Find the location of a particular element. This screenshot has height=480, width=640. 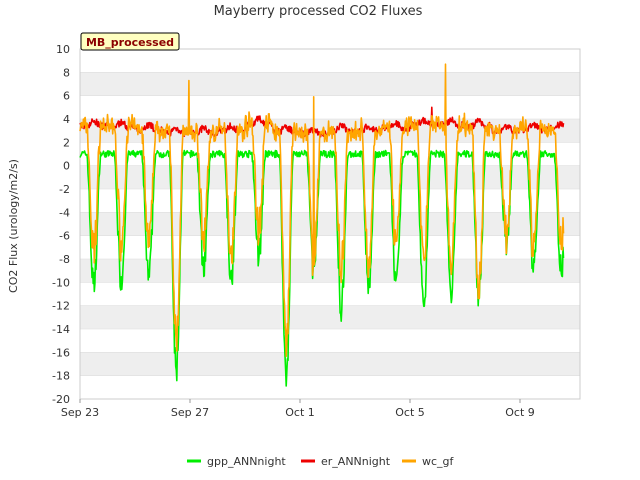

x-tick-label: Sep 23 is located at coordinates (80, 412).